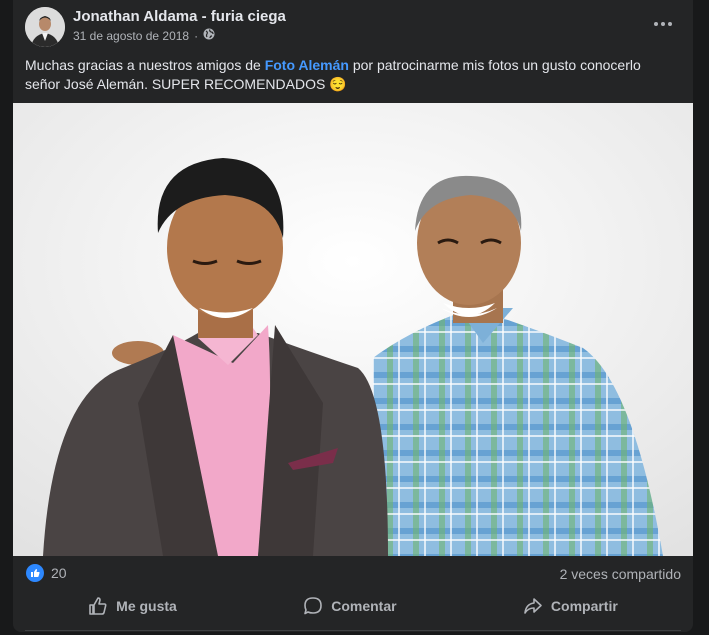 This screenshot has height=635, width=709. What do you see at coordinates (364, 606) in the screenshot?
I see `comment-button-label: Comentar` at bounding box center [364, 606].